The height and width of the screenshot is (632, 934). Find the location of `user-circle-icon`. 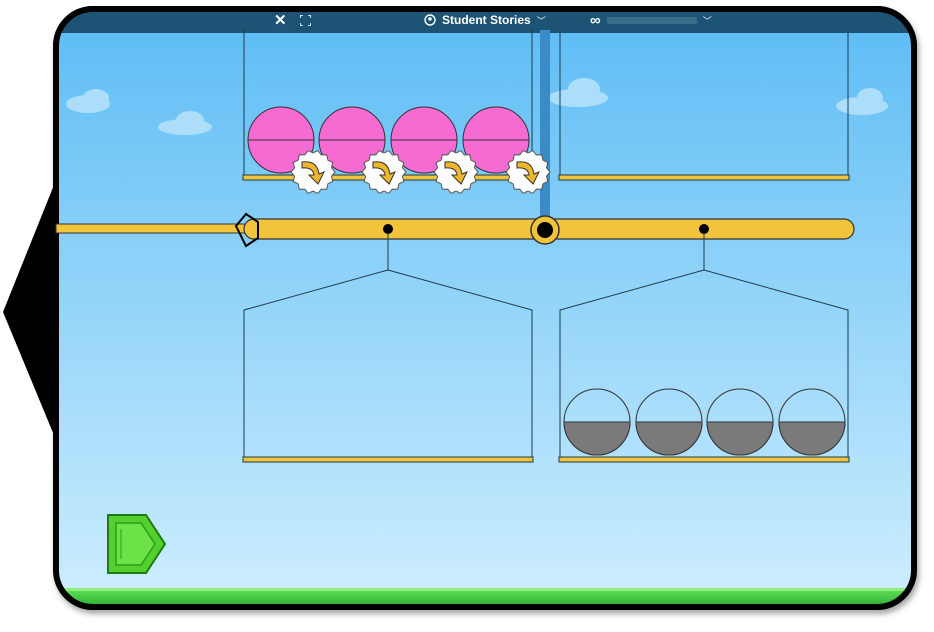

user-circle-icon is located at coordinates (430, 20).